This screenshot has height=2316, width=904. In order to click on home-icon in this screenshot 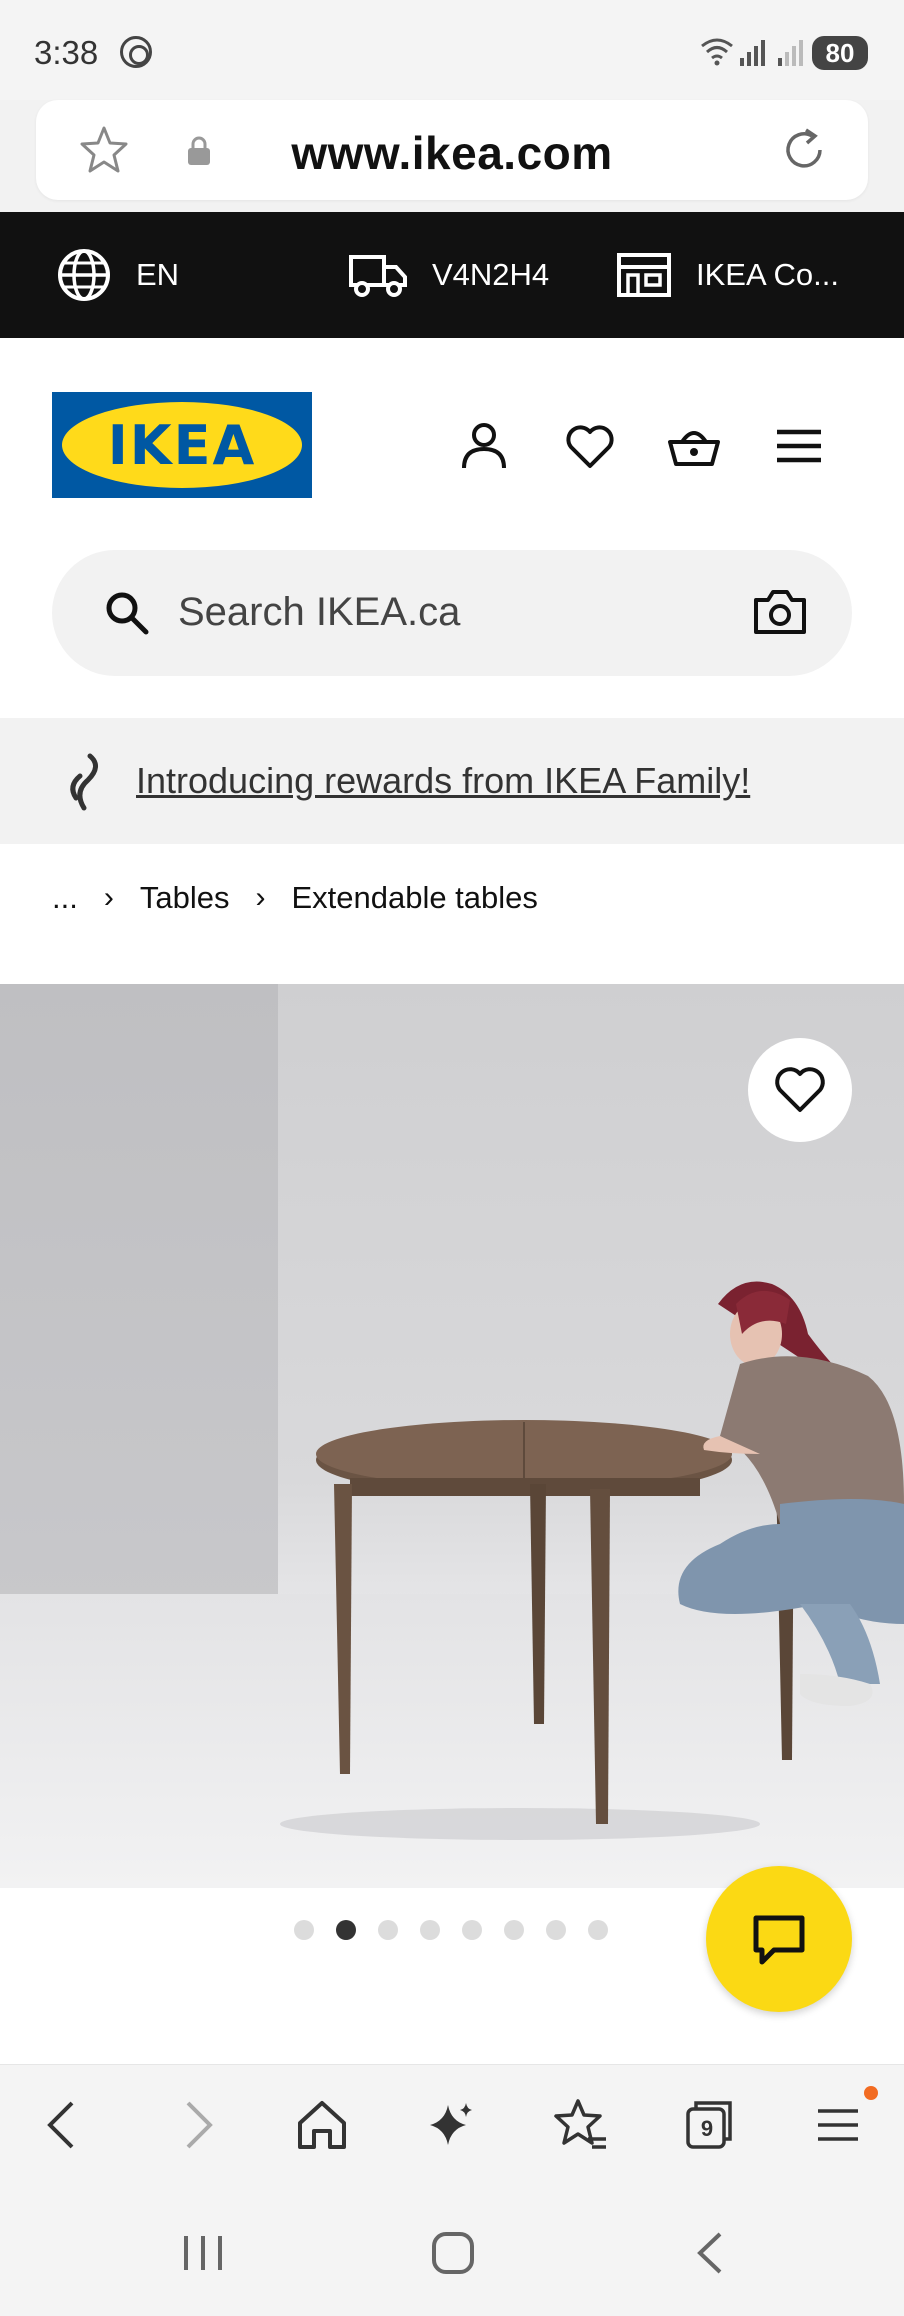, I will do `click(322, 2125)`.